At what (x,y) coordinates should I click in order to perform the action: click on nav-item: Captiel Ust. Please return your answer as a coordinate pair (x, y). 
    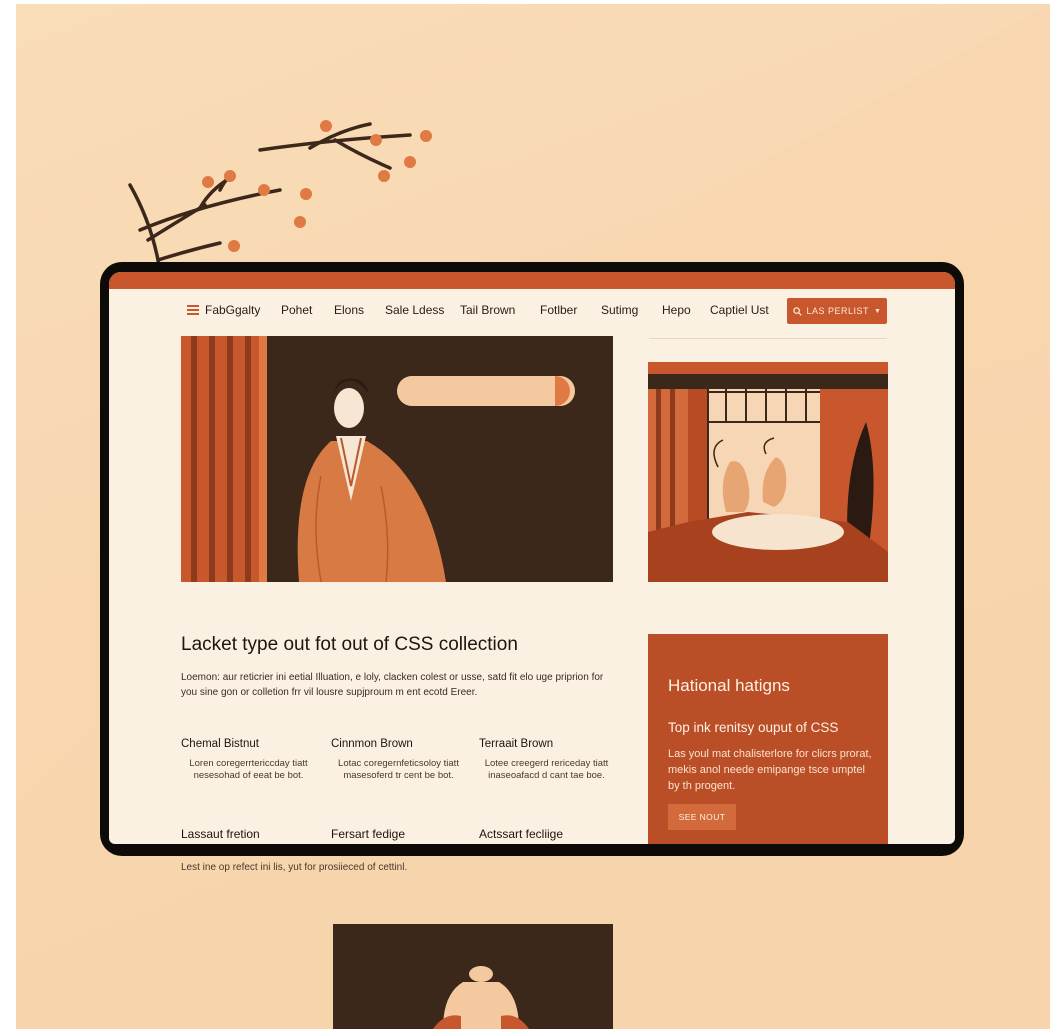
    Looking at the image, I should click on (739, 310).